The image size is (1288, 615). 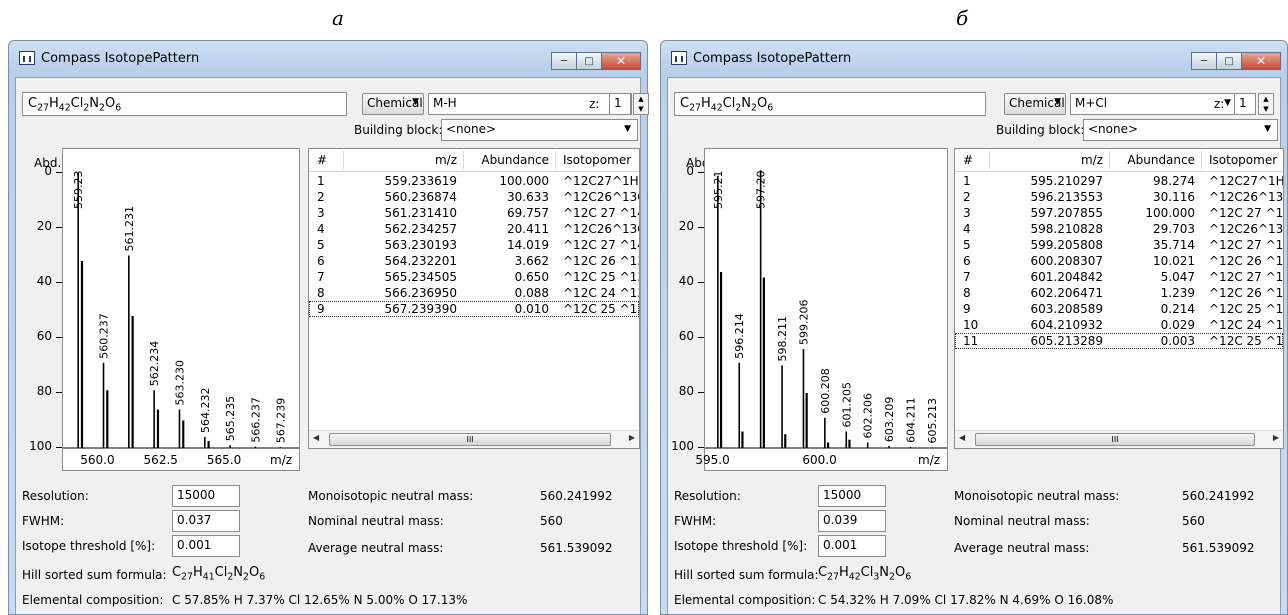 What do you see at coordinates (321, 309) in the screenshot?
I see `cell-index: 9` at bounding box center [321, 309].